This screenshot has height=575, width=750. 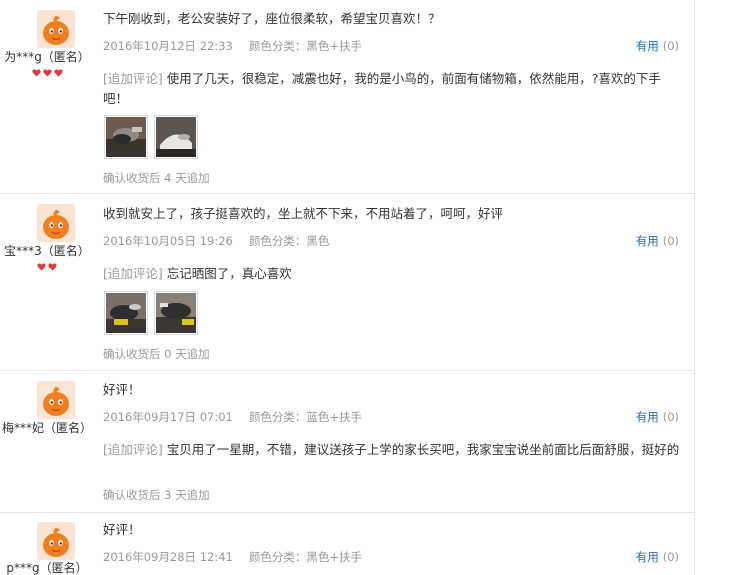 I want to click on append-review: [追加评论] 忘记晒图了，真心喜欢, so click(x=394, y=274).